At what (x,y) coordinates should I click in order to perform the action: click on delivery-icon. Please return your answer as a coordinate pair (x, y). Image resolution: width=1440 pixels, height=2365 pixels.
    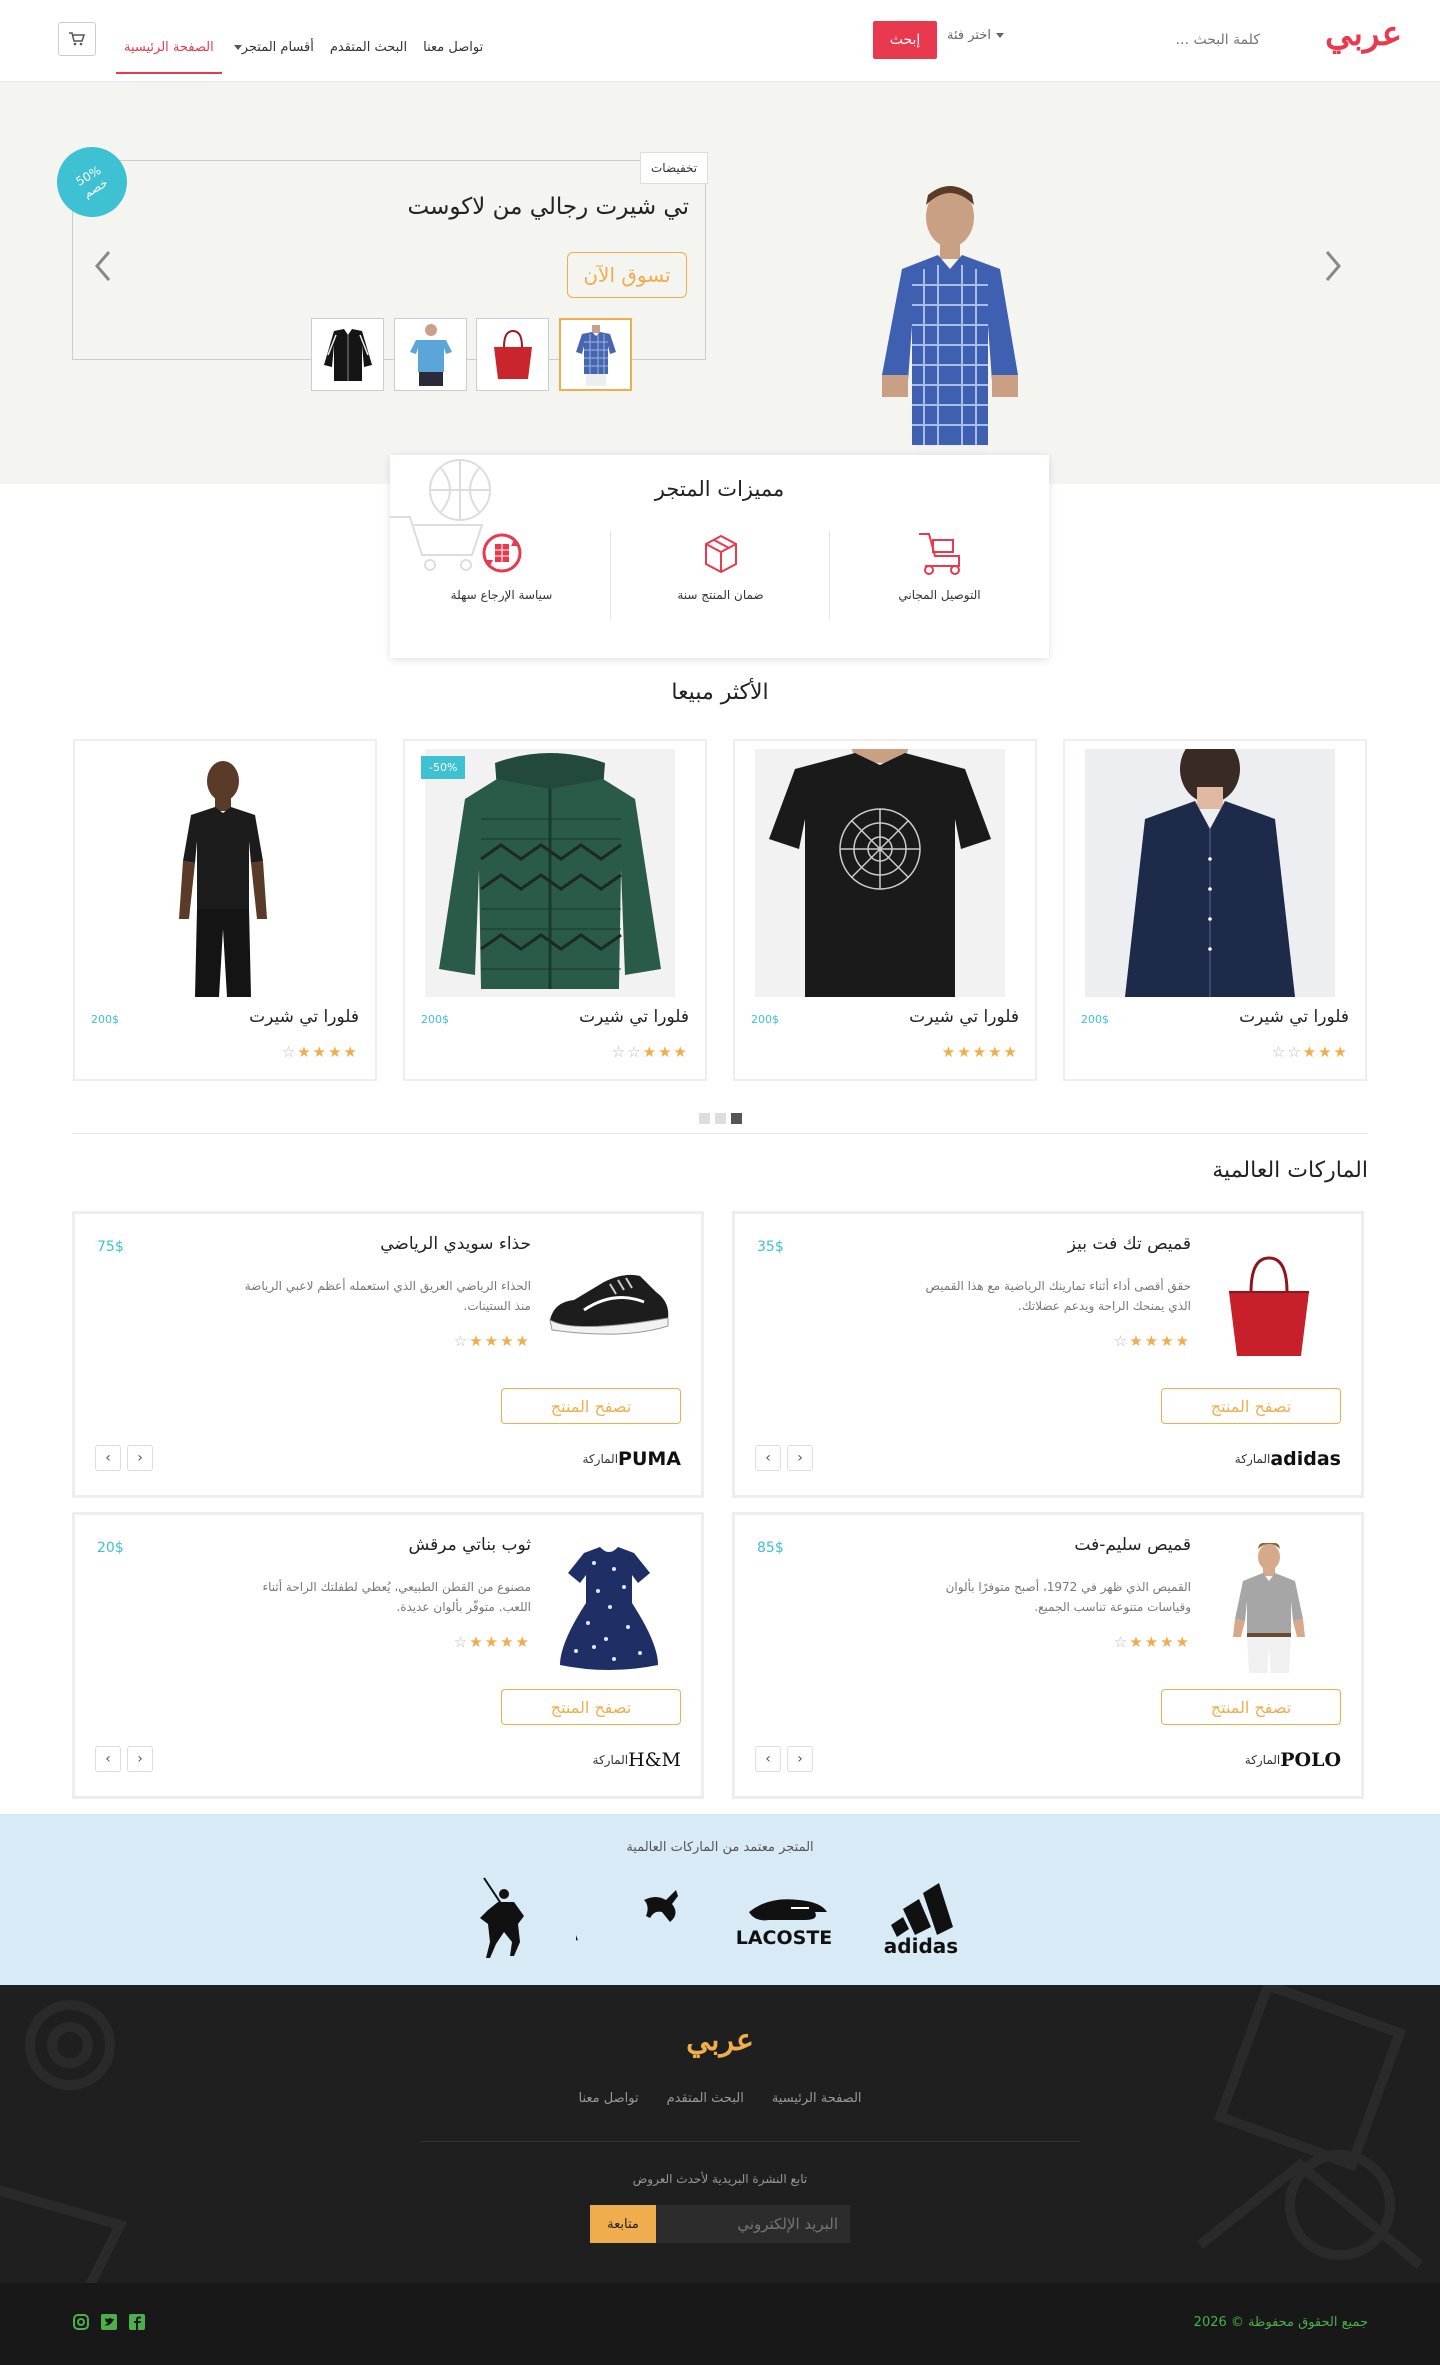
    Looking at the image, I should click on (939, 554).